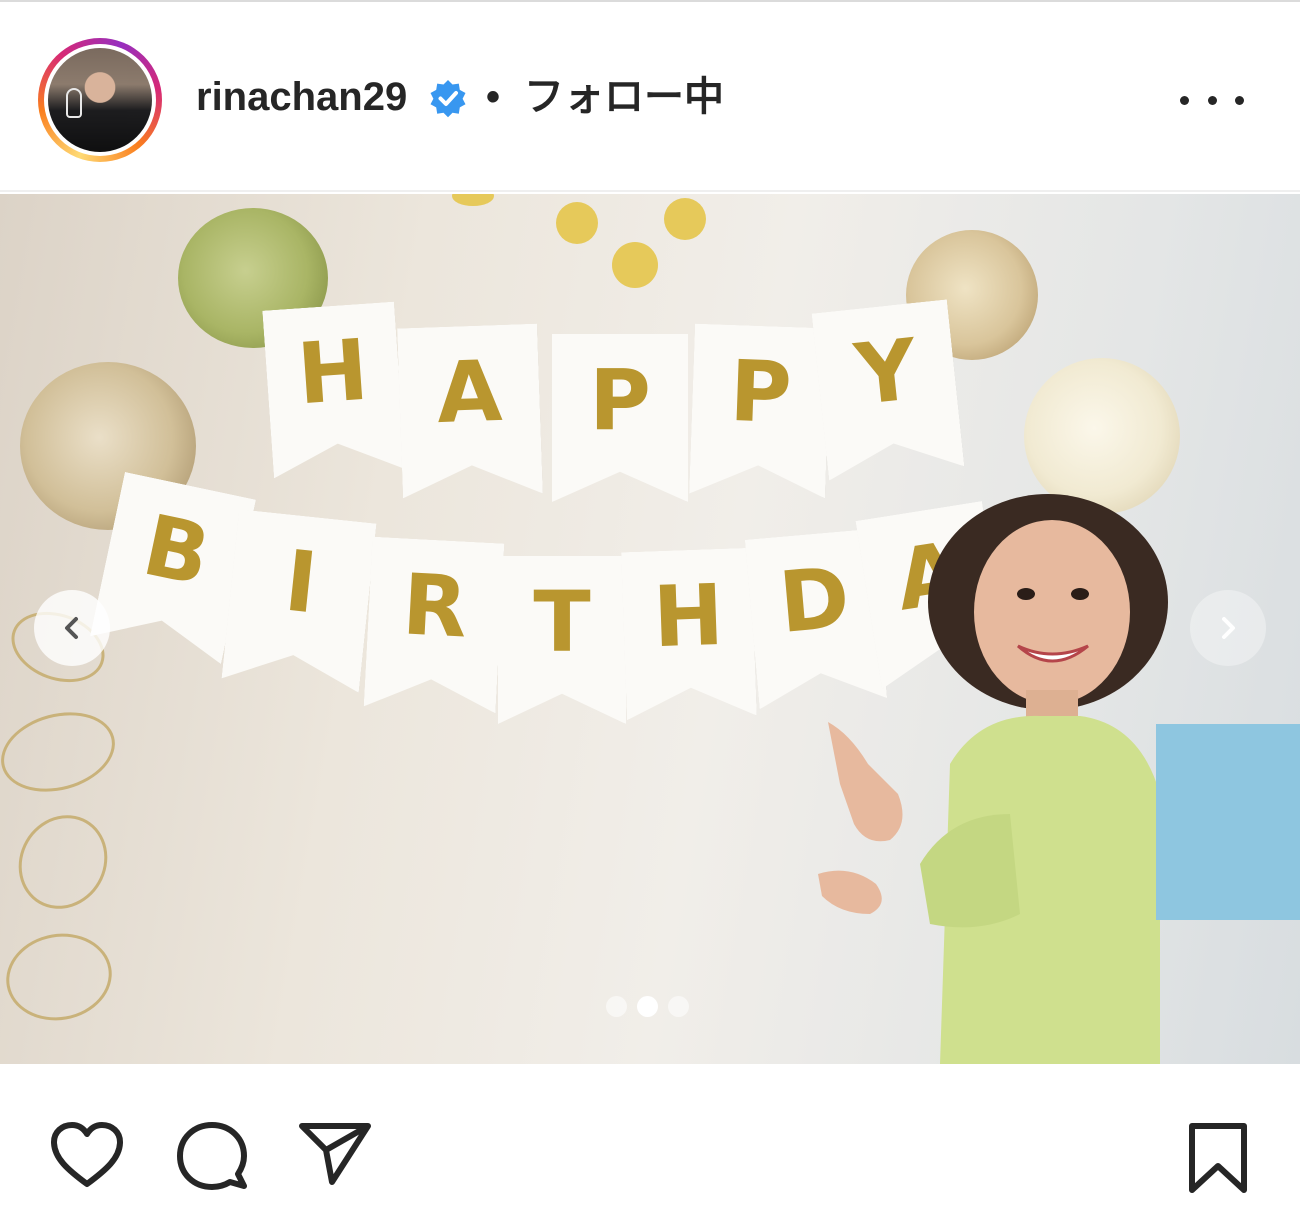 The image size is (1300, 1222). I want to click on story-ring, so click(100, 100).